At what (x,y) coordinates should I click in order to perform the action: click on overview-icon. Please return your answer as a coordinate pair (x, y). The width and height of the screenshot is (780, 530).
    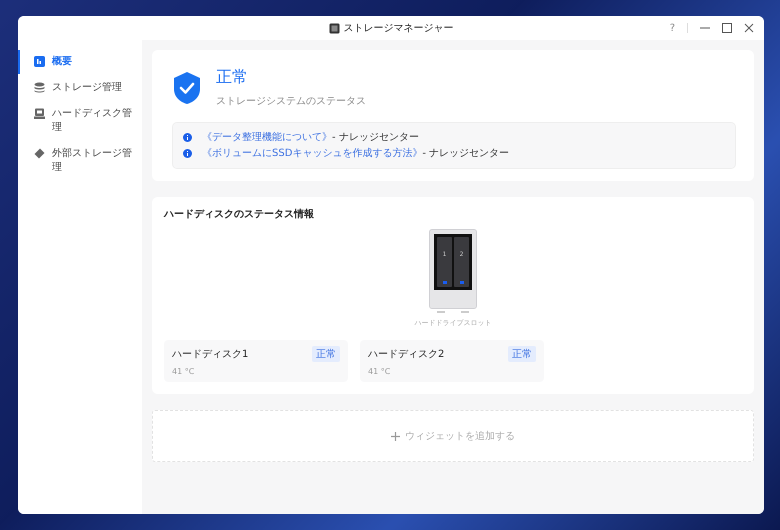
    Looking at the image, I should click on (39, 61).